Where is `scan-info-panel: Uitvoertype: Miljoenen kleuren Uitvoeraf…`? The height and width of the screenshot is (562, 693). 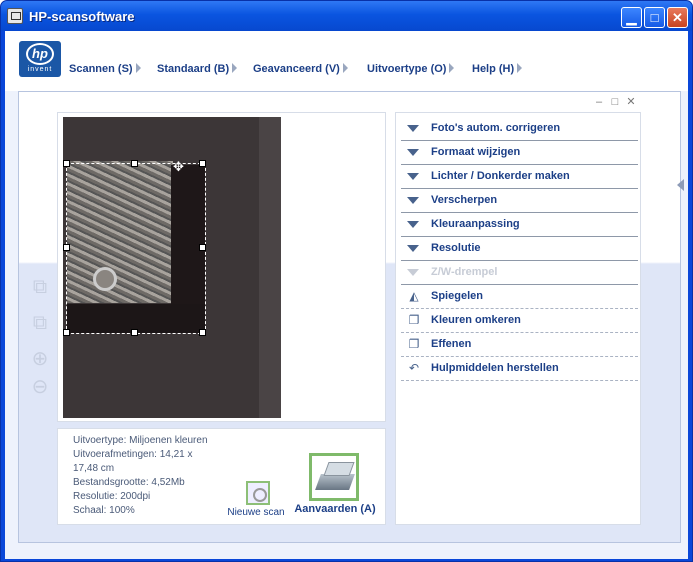
scan-info-panel: Uitvoertype: Miljoenen kleuren Uitvoeraf… is located at coordinates (221, 476).